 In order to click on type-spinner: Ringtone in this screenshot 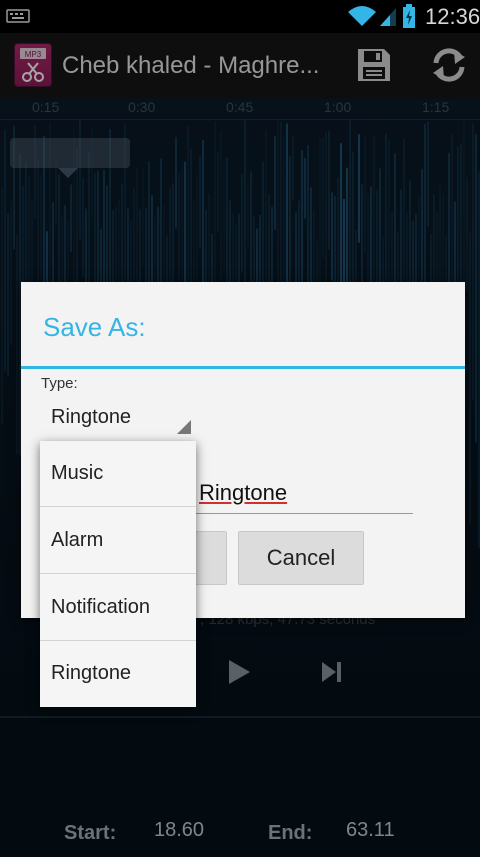, I will do `click(117, 418)`.